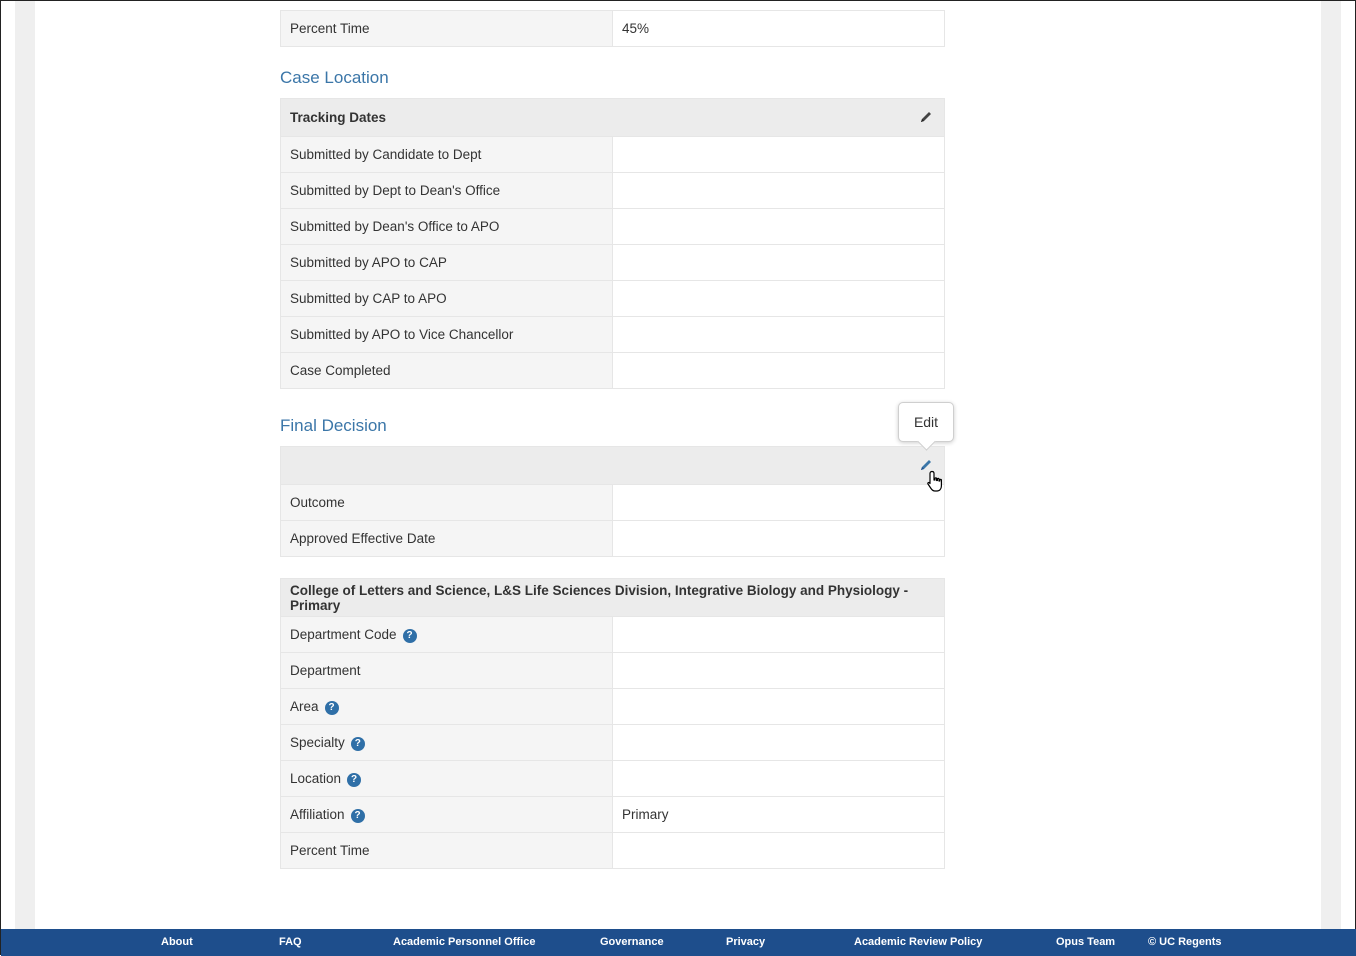 The image size is (1356, 956). I want to click on table-row: Department, so click(612, 670).